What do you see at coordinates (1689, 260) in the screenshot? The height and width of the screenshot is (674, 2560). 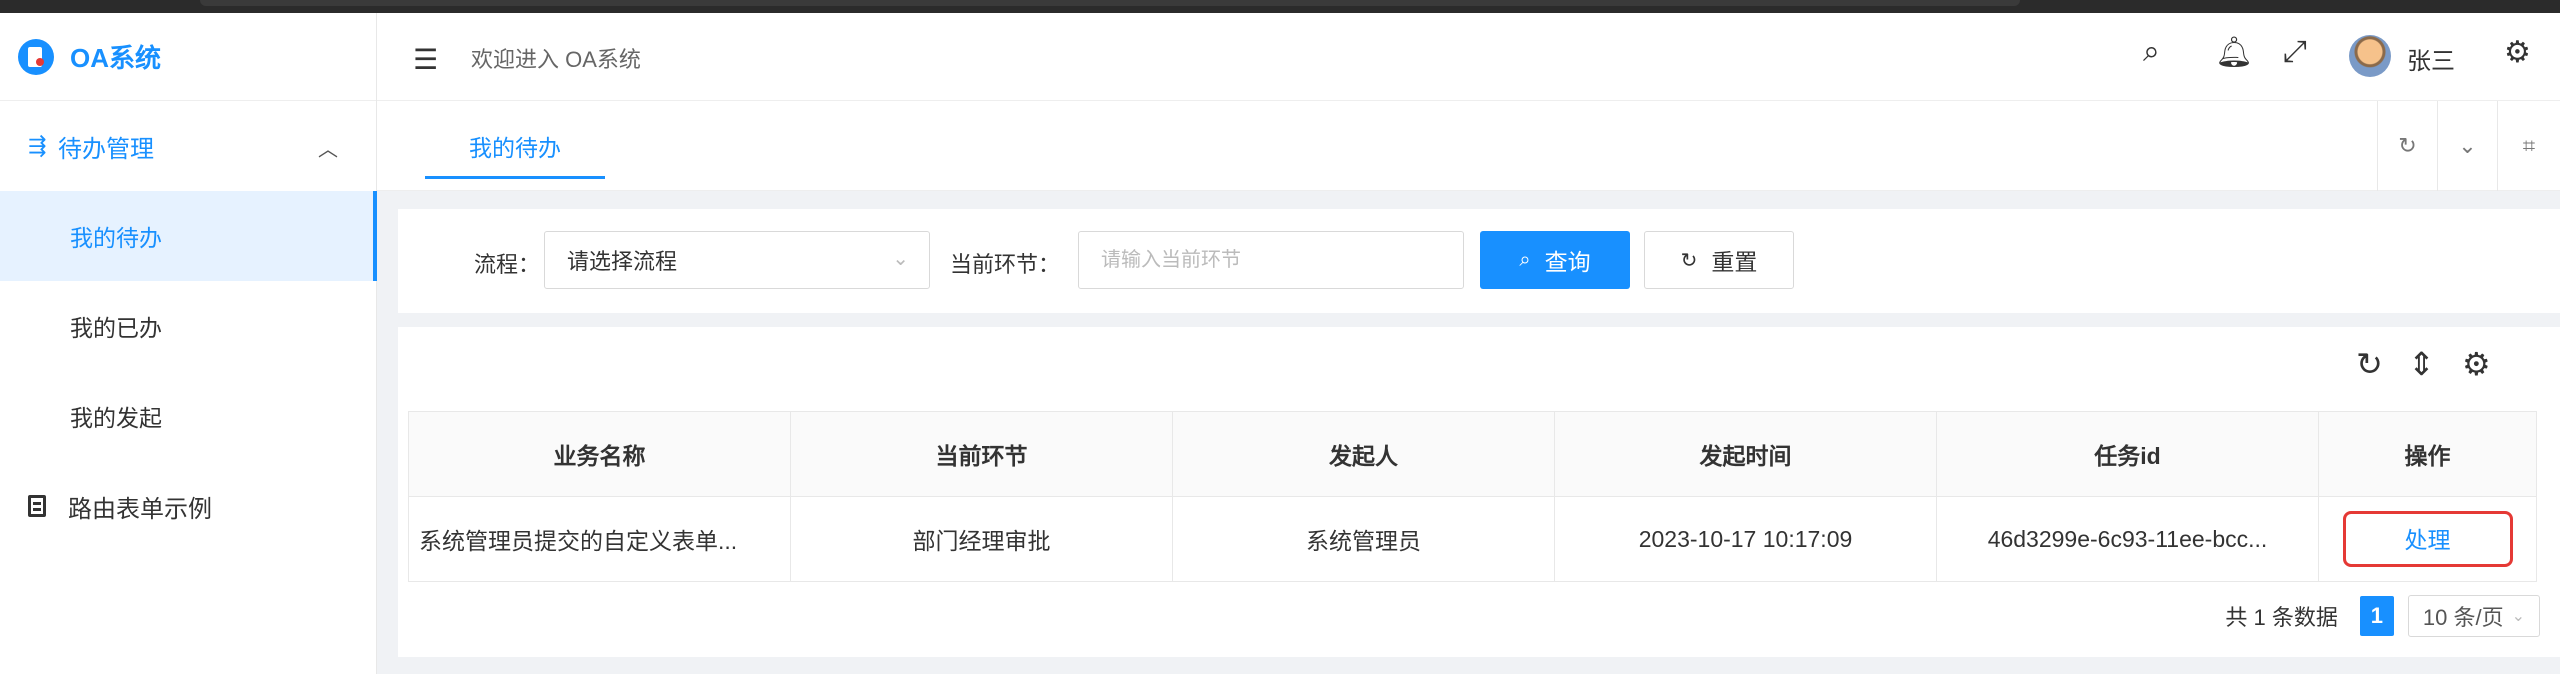 I see `reset-icon: ↻` at bounding box center [1689, 260].